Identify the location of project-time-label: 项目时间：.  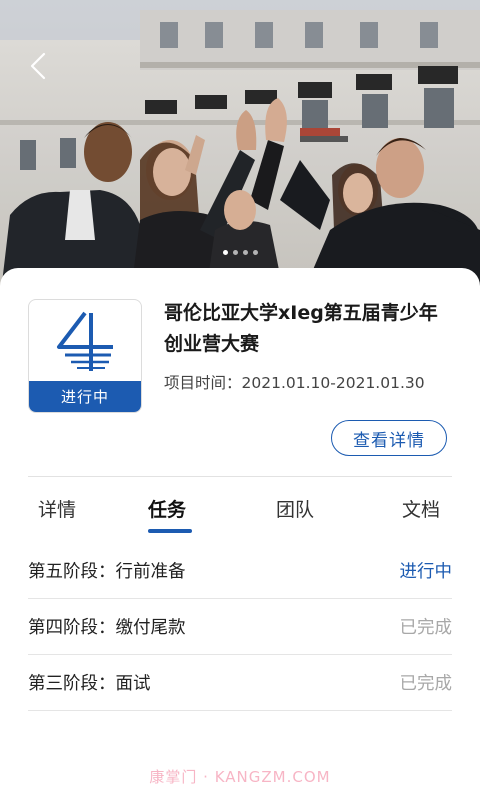
(203, 383).